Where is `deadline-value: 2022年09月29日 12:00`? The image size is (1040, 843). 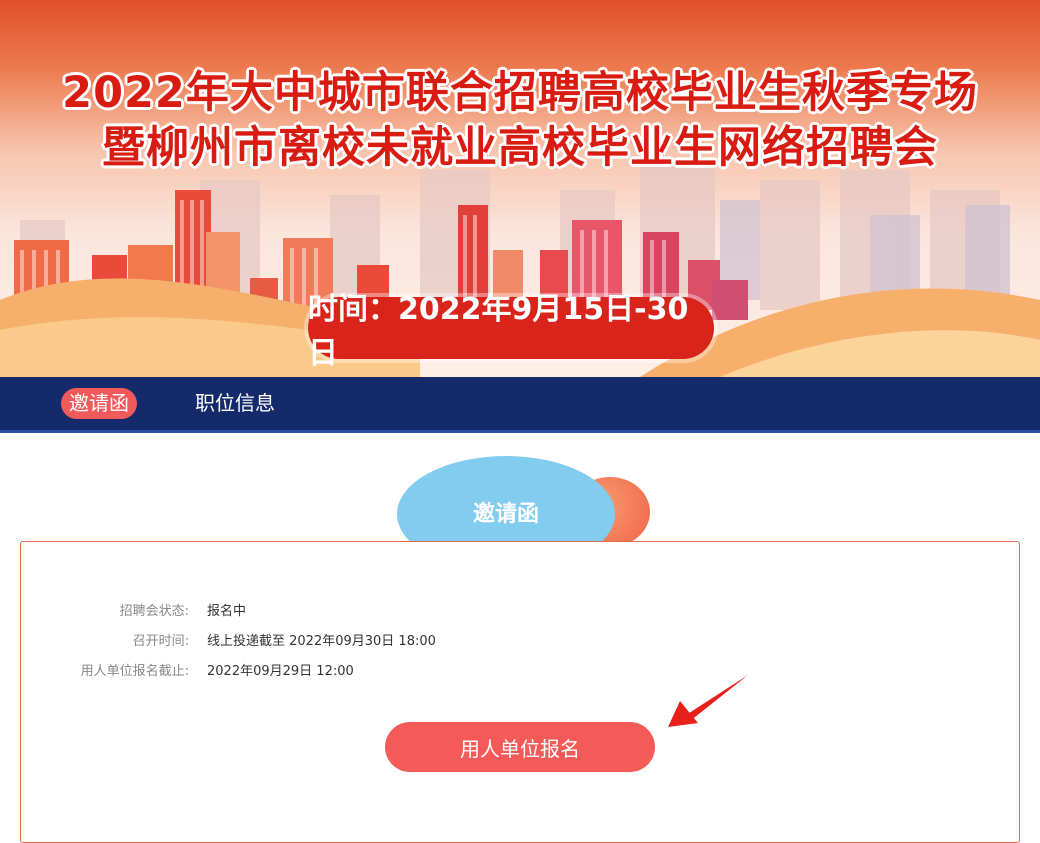
deadline-value: 2022年09月29日 12:00 is located at coordinates (280, 671).